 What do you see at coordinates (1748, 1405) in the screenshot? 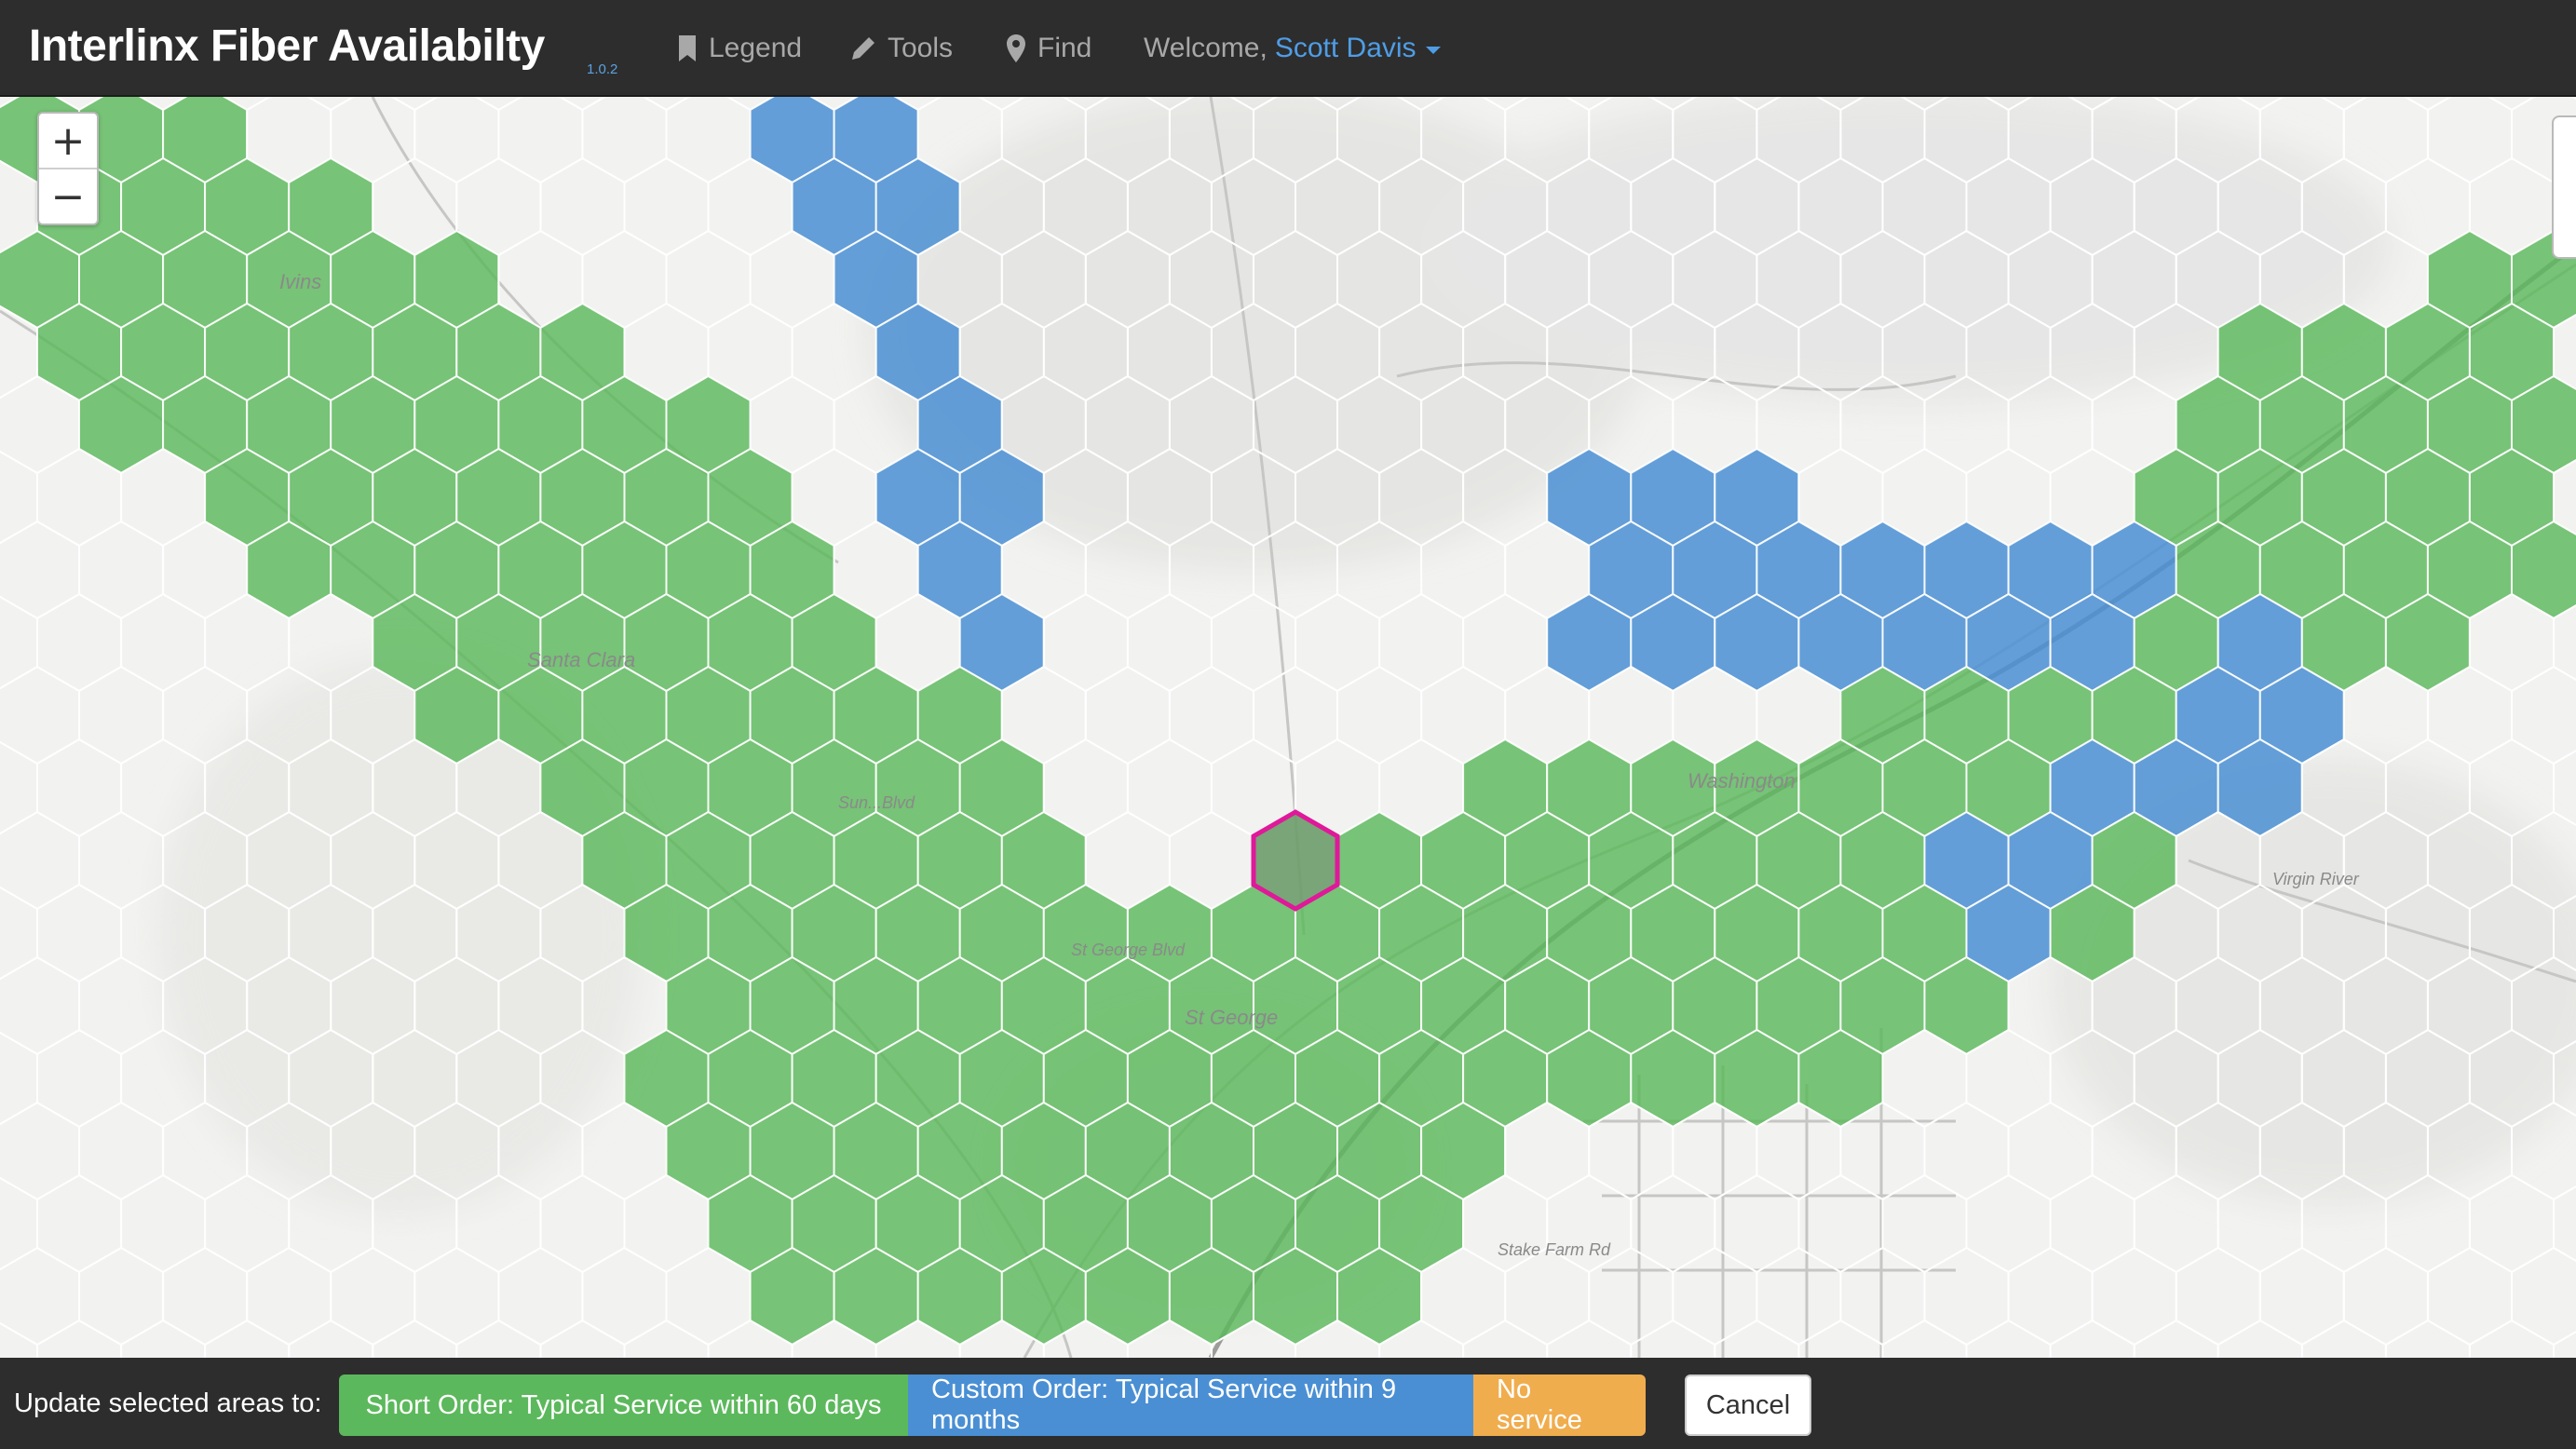
I see `cancel-button: Cancel` at bounding box center [1748, 1405].